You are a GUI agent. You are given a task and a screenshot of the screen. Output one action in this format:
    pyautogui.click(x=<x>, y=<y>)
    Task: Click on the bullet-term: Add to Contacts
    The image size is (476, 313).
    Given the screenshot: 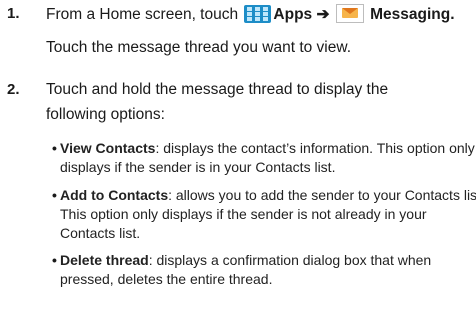 What is the action you would take?
    pyautogui.click(x=114, y=195)
    